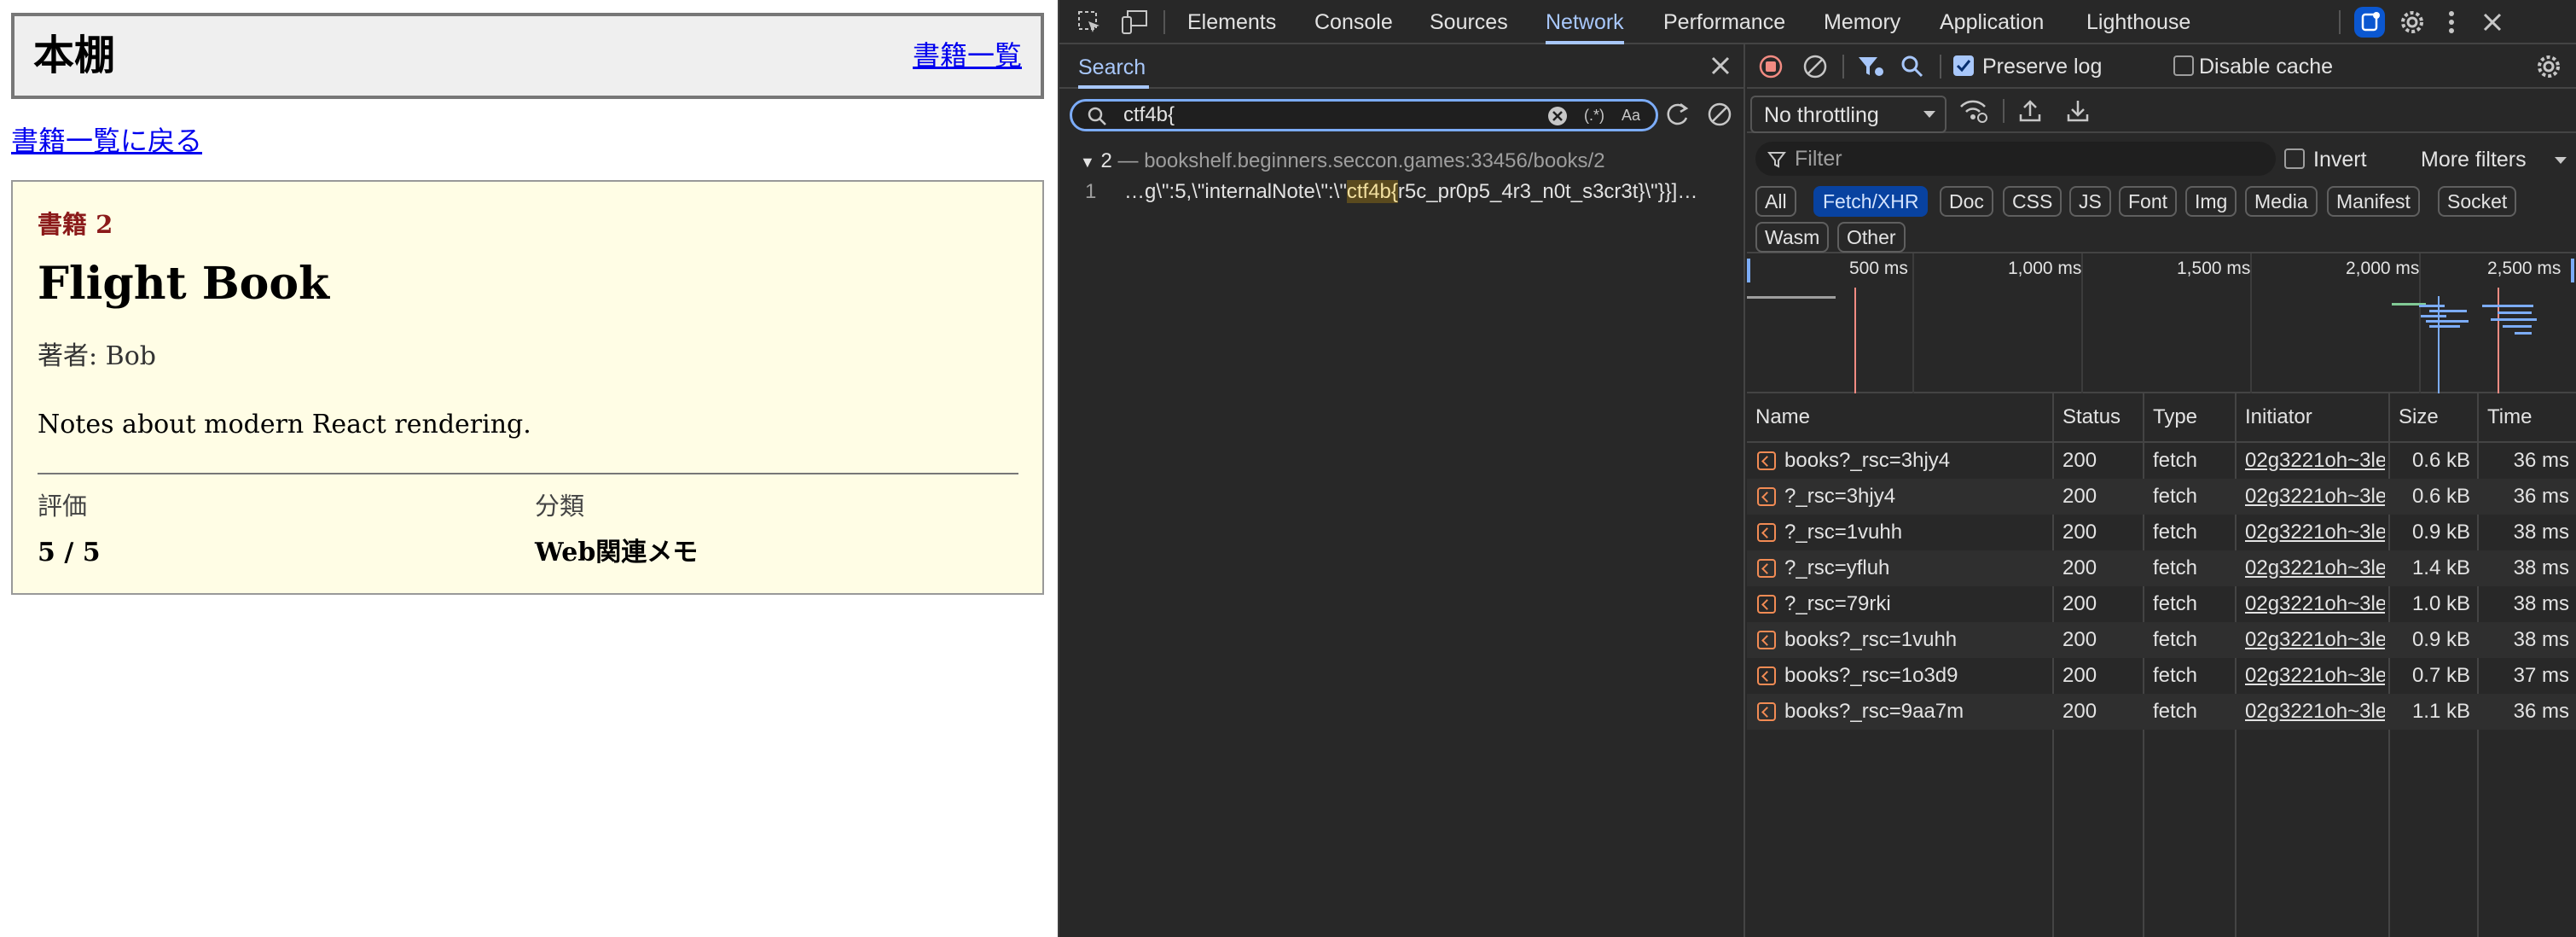 The height and width of the screenshot is (937, 2576). I want to click on chip-wasm: Wasm, so click(1792, 237).